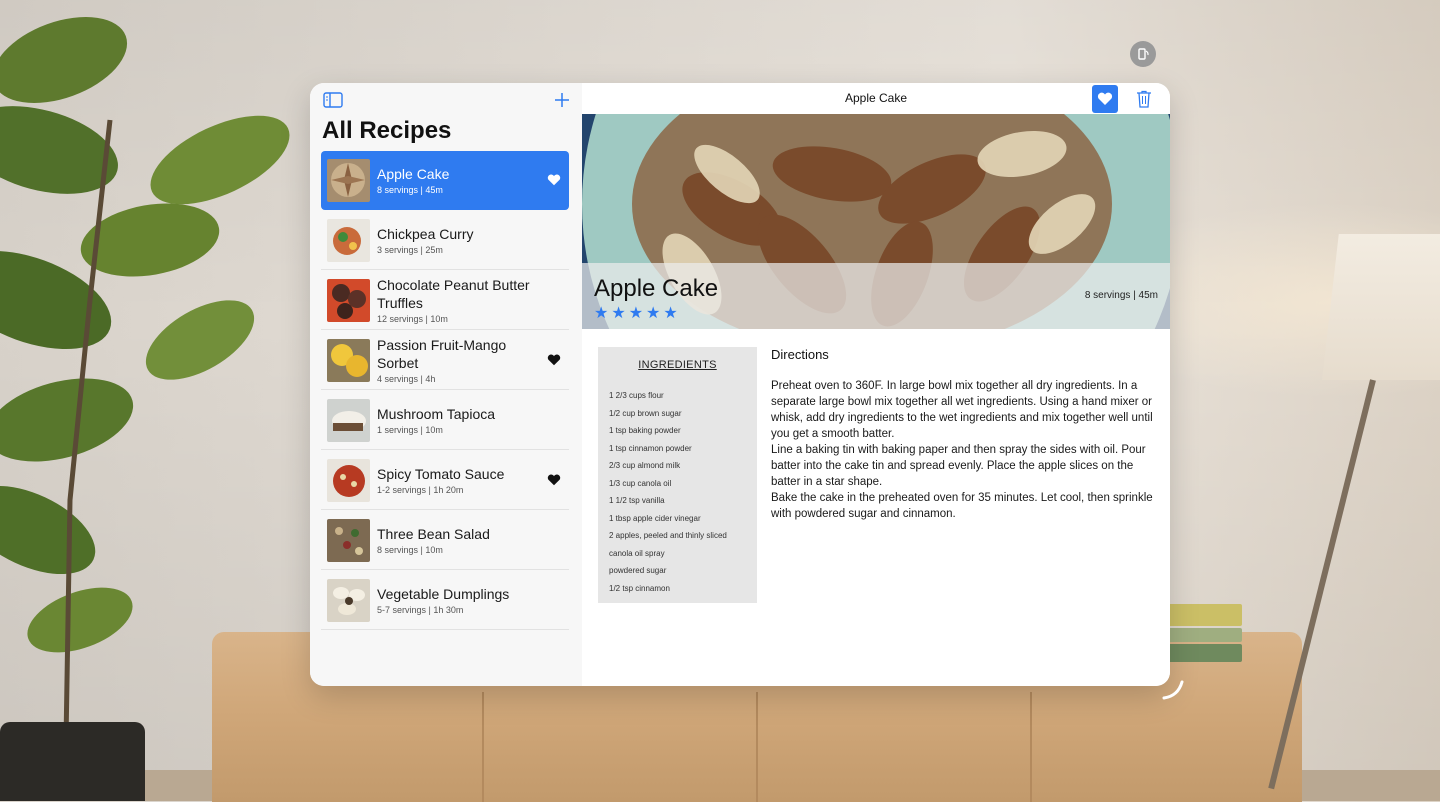  I want to click on recipe-meta: 8 servings | 10m, so click(410, 550).